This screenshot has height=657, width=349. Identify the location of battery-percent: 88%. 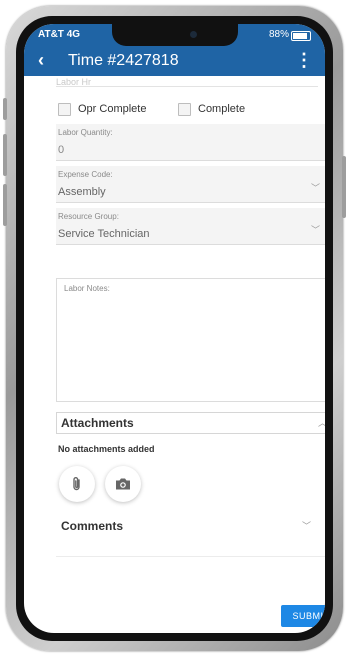
(278, 34).